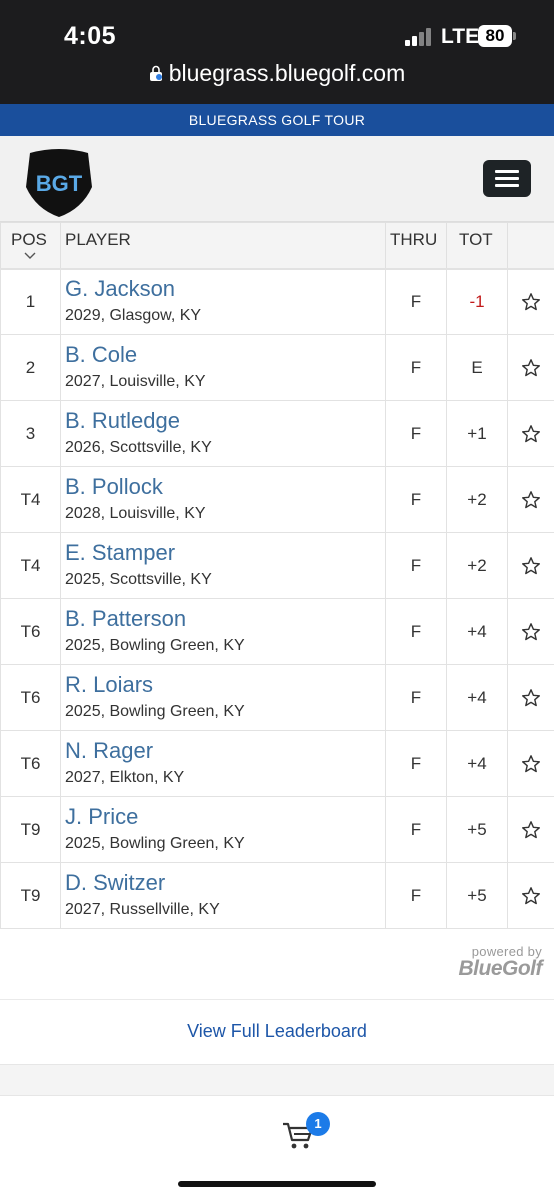  I want to click on player-name-link: B. Pollock, so click(225, 487).